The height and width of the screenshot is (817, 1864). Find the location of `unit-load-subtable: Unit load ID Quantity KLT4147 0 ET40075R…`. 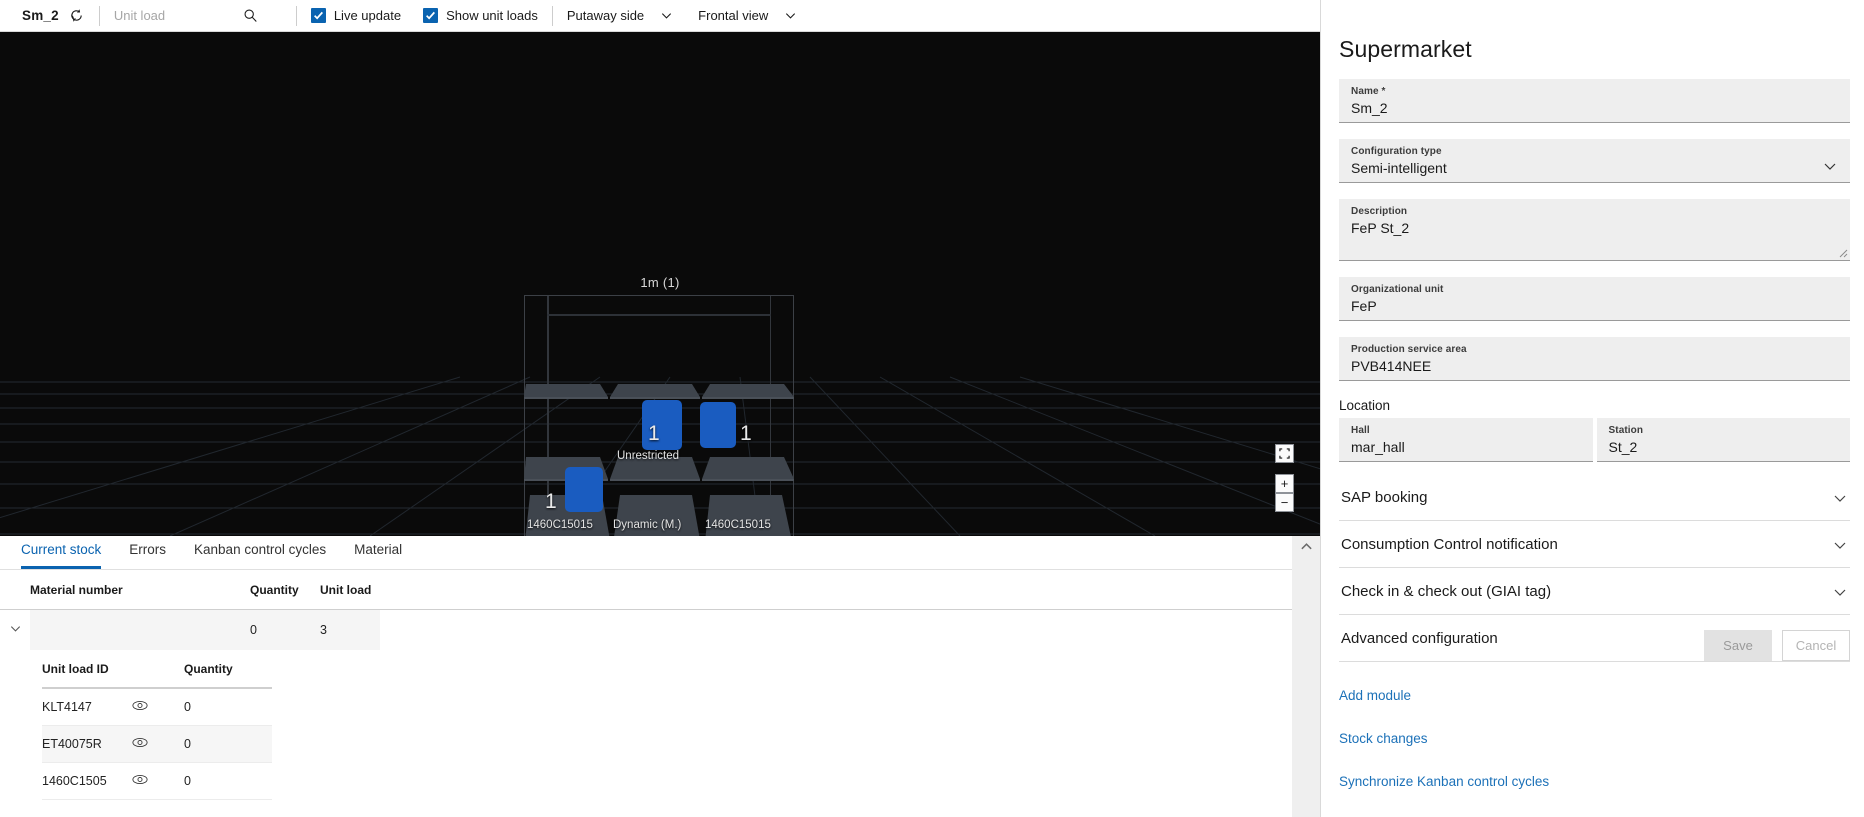

unit-load-subtable: Unit load ID Quantity KLT4147 0 ET40075R… is located at coordinates (157, 725).